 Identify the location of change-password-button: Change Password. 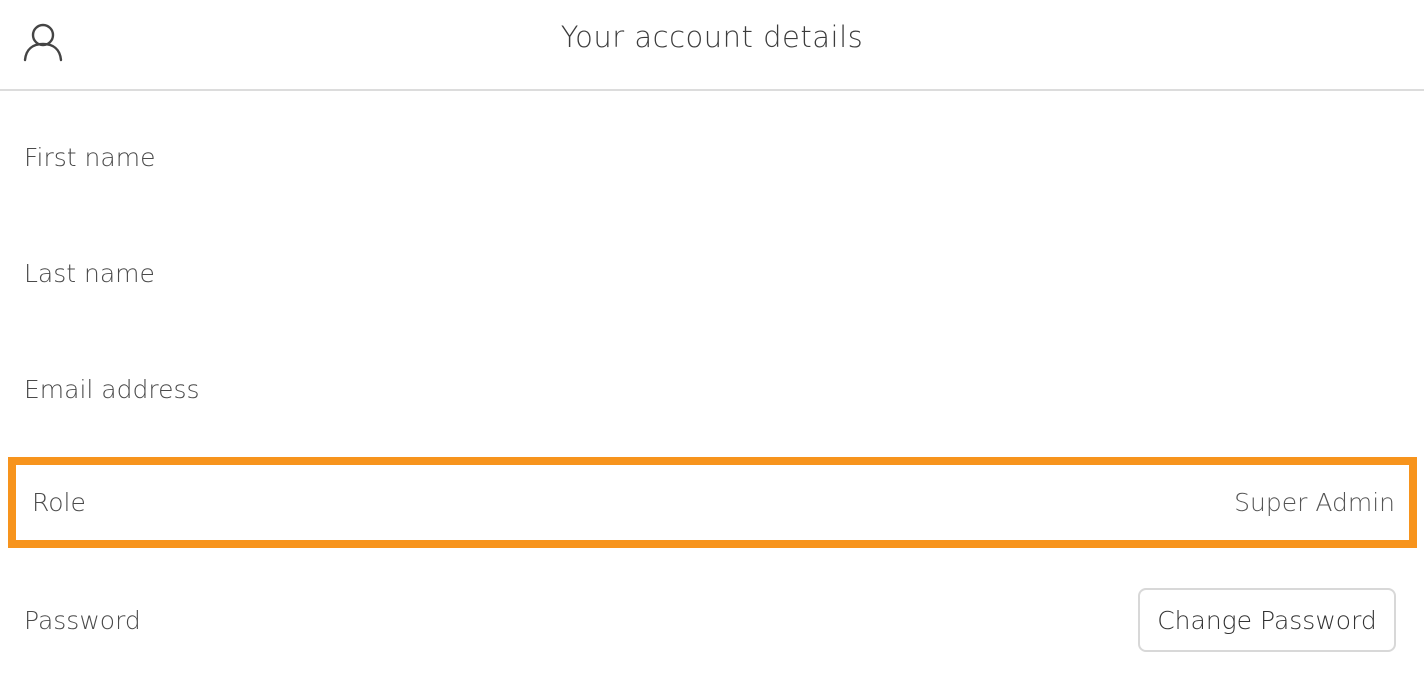
(1267, 620).